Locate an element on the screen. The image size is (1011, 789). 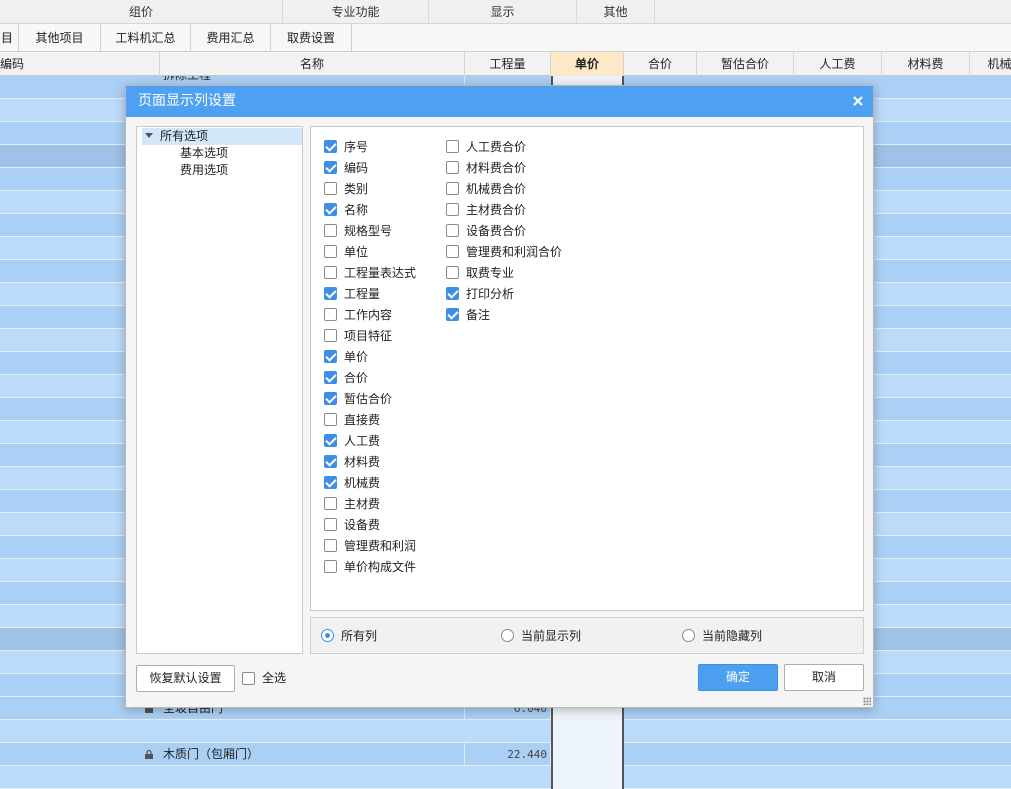
collapse-triangle-icon is located at coordinates (149, 135).